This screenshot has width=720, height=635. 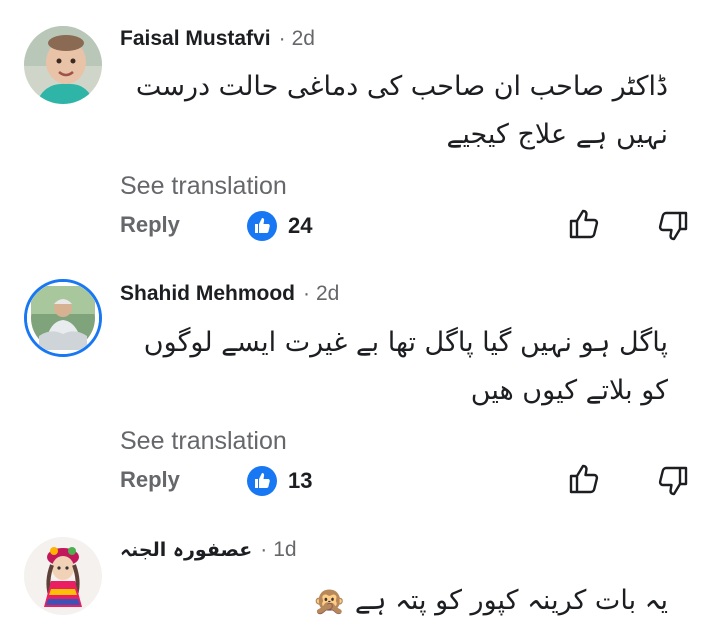 I want to click on comment-text: یہ بات کرینہ کپور کو پتہ ہے 🙊, so click(x=393, y=601).